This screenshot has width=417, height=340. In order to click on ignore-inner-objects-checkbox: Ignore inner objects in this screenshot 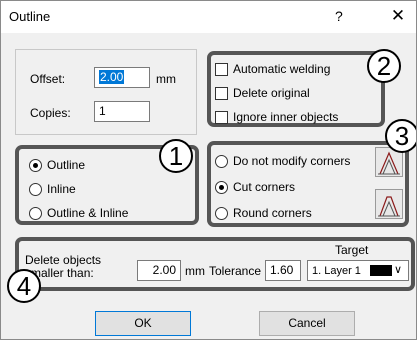, I will do `click(299, 118)`.